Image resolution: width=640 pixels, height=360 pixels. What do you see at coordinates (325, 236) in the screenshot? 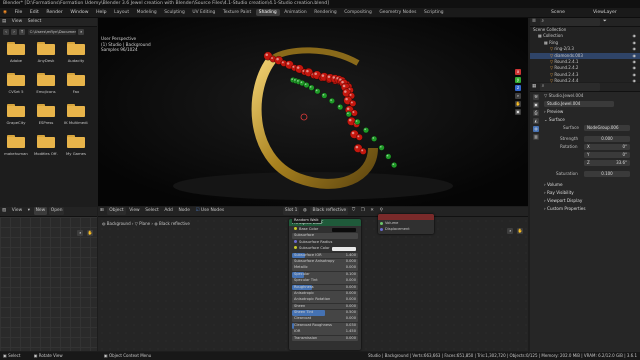
I see `bsdf-input-row: Subsurface` at bounding box center [325, 236].